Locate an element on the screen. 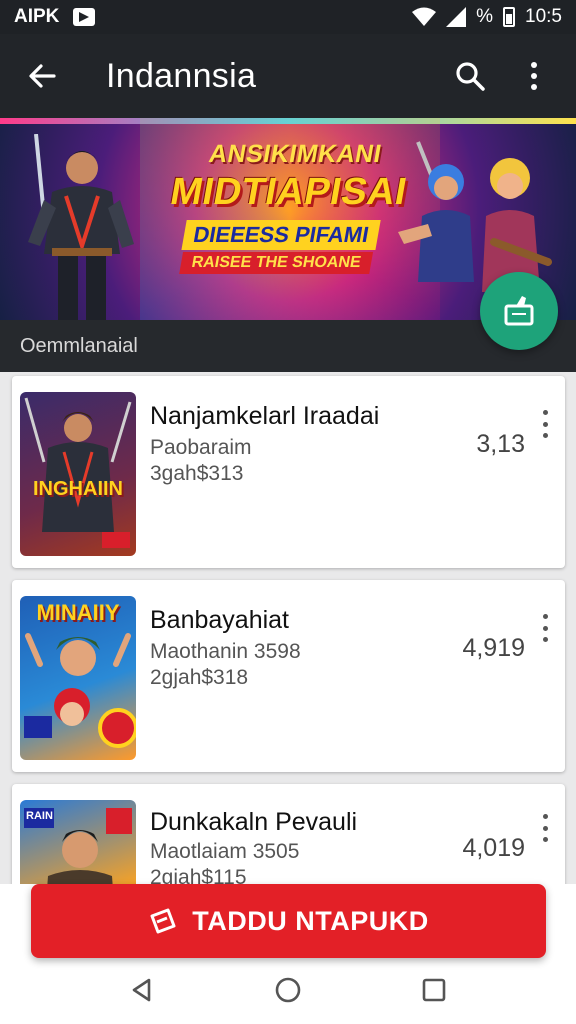 Image resolution: width=576 pixels, height=1024 pixels. game-title: Nanjamkelarl Iraadai is located at coordinates (265, 416).